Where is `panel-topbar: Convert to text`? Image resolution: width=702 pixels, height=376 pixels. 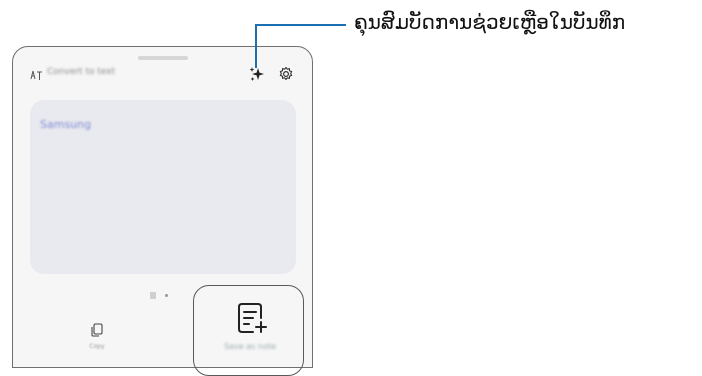 panel-topbar: Convert to text is located at coordinates (165, 74).